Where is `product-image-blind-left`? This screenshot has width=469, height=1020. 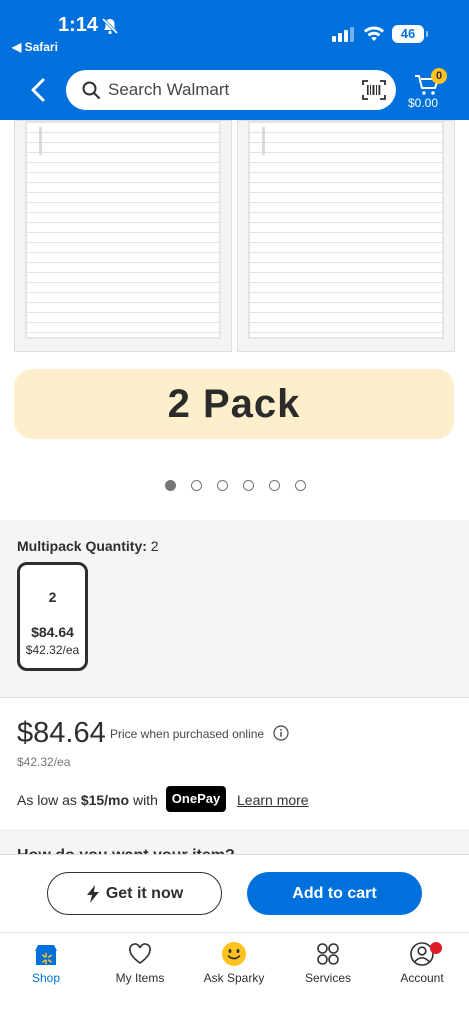 product-image-blind-left is located at coordinates (123, 236).